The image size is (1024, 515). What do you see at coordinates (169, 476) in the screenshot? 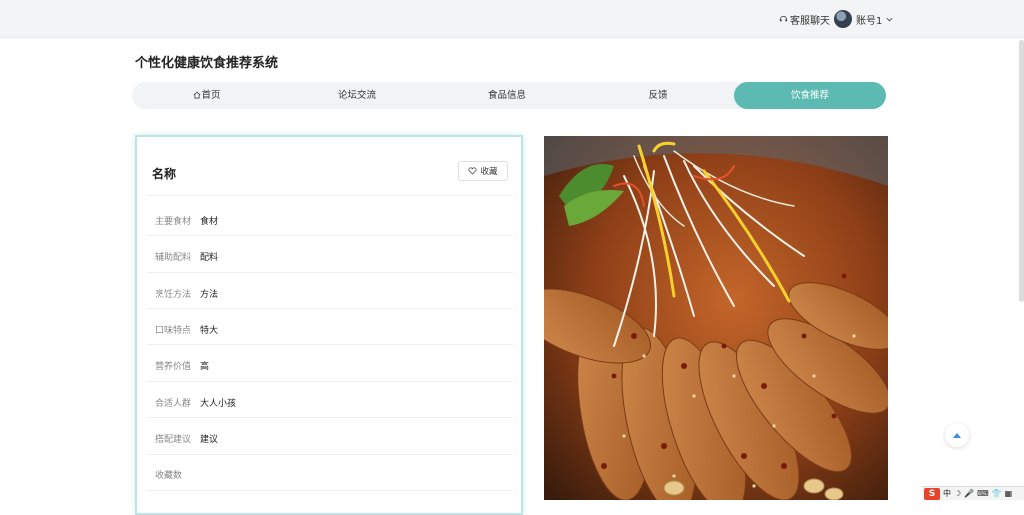
I see `field-label: 收藏数` at bounding box center [169, 476].